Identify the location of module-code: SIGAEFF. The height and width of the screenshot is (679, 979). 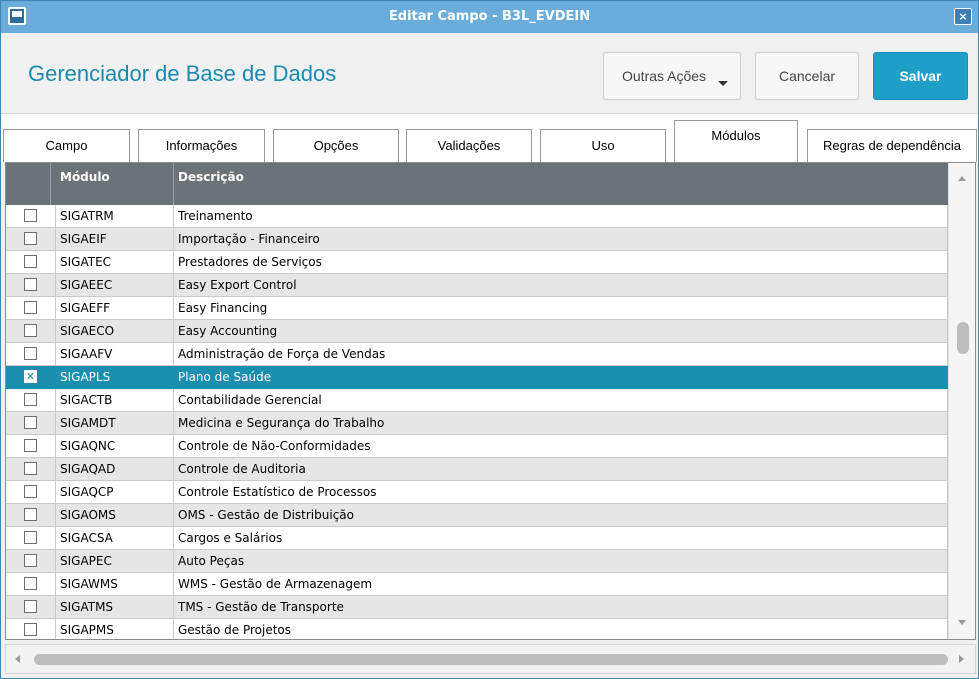
(115, 308).